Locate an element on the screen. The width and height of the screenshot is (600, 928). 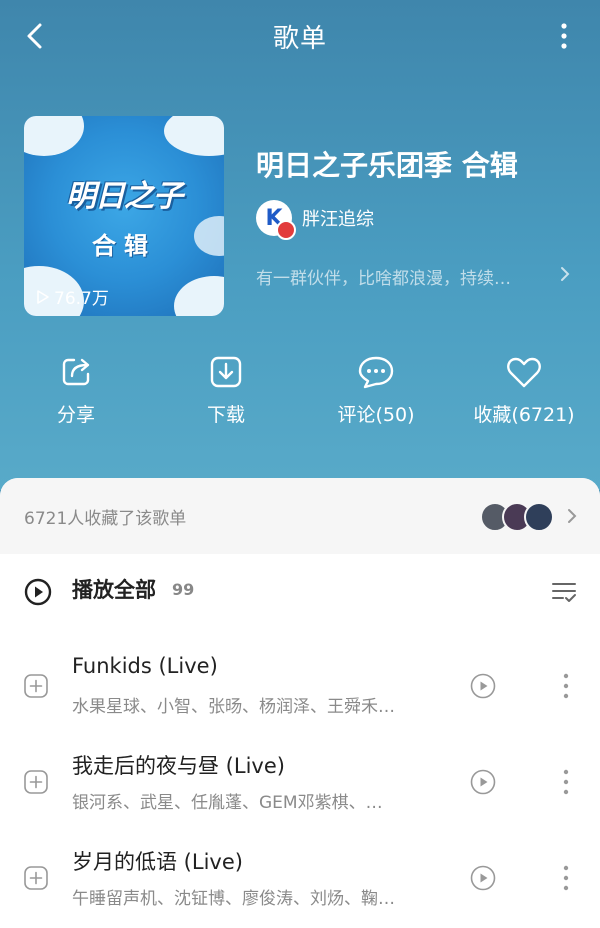
comment-button: 评论(50) is located at coordinates (376, 390).